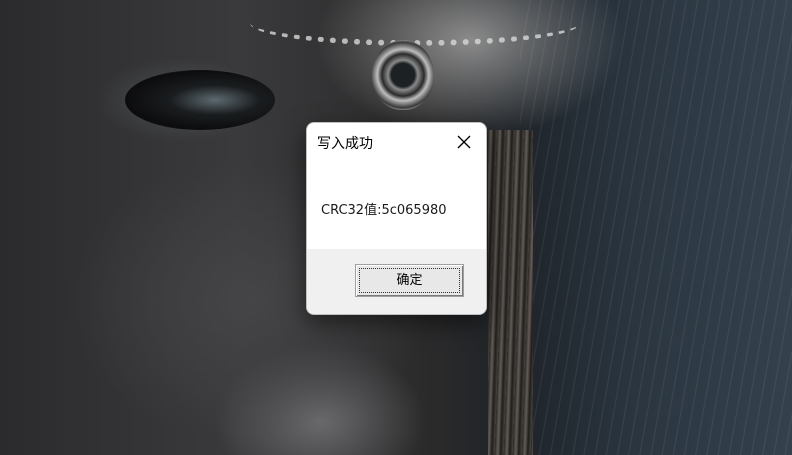 The width and height of the screenshot is (792, 455). Describe the element at coordinates (345, 144) in the screenshot. I see `dialog-title: 写入成功` at that location.